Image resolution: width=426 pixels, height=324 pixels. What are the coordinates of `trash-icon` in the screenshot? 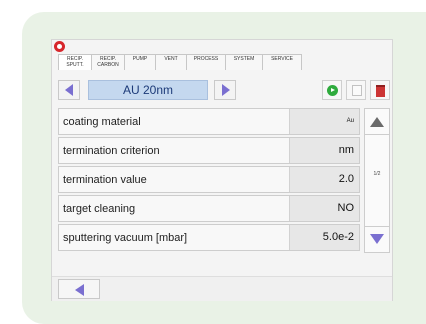 It's located at (380, 91).